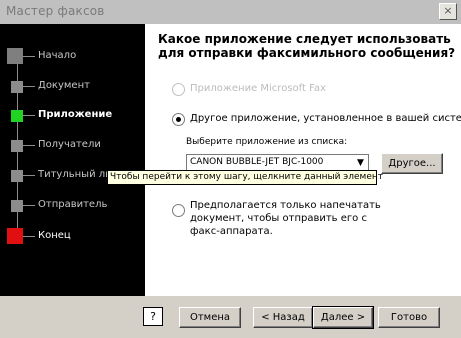 The width and height of the screenshot is (461, 338). What do you see at coordinates (409, 317) in the screenshot?
I see `finish-button: Готово` at bounding box center [409, 317].